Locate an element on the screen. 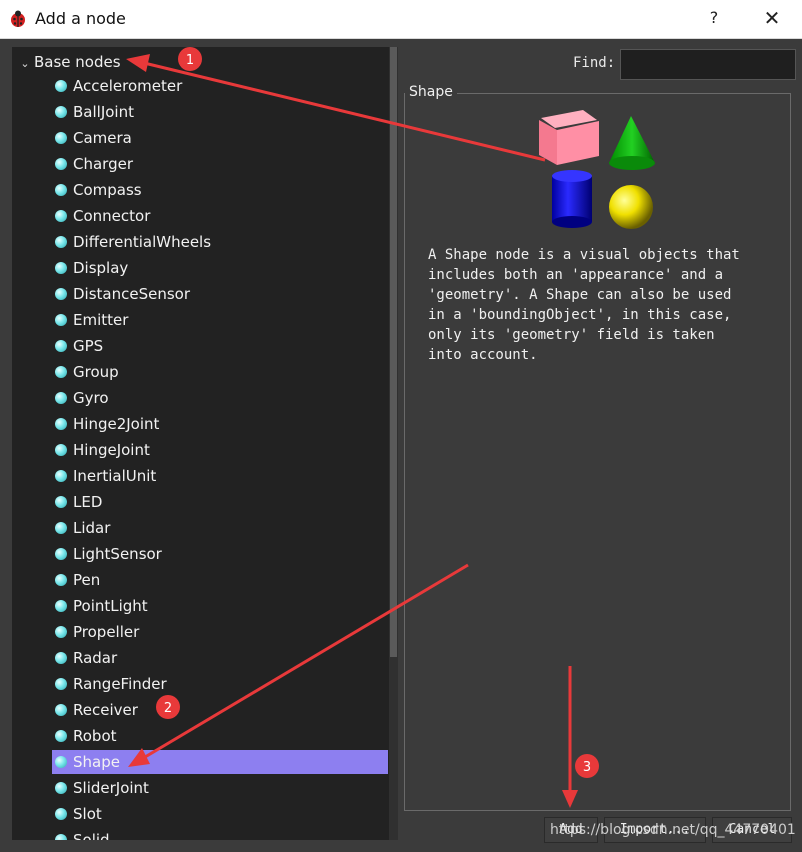 This screenshot has height=852, width=802. find-label: Find: is located at coordinates (594, 63).